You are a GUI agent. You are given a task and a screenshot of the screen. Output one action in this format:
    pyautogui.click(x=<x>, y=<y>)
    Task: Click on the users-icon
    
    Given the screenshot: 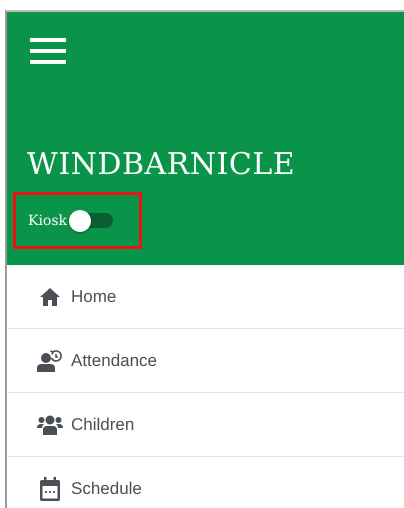 What is the action you would take?
    pyautogui.click(x=50, y=424)
    